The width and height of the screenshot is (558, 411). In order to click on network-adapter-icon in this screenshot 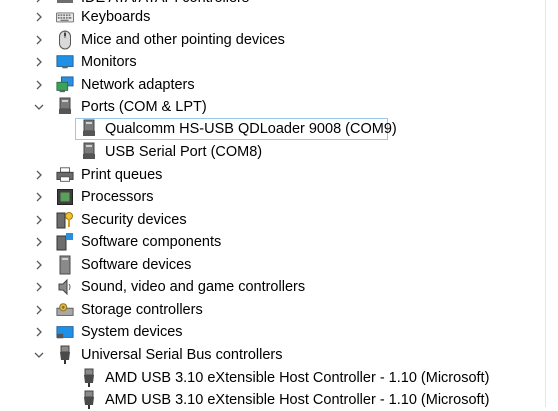, I will do `click(65, 85)`.